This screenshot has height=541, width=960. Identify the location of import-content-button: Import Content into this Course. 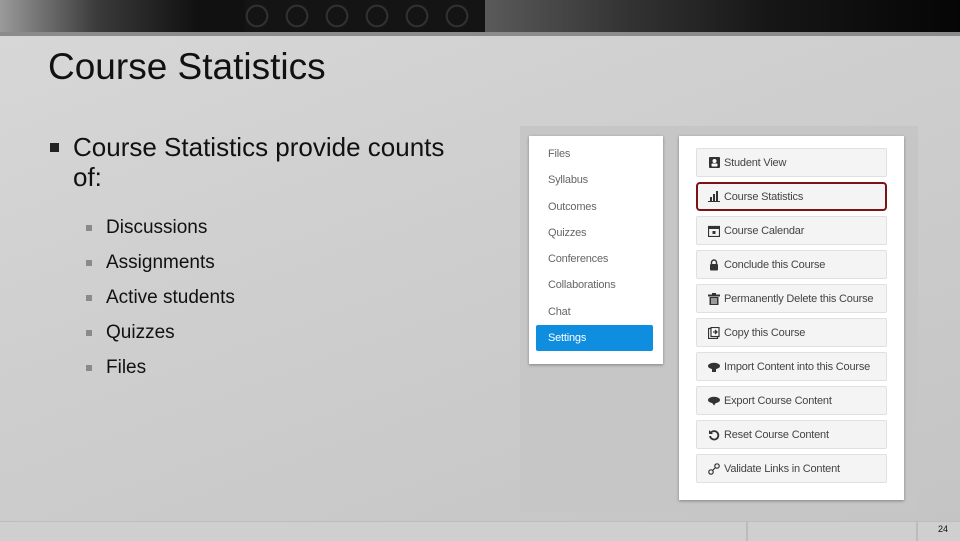
(791, 366).